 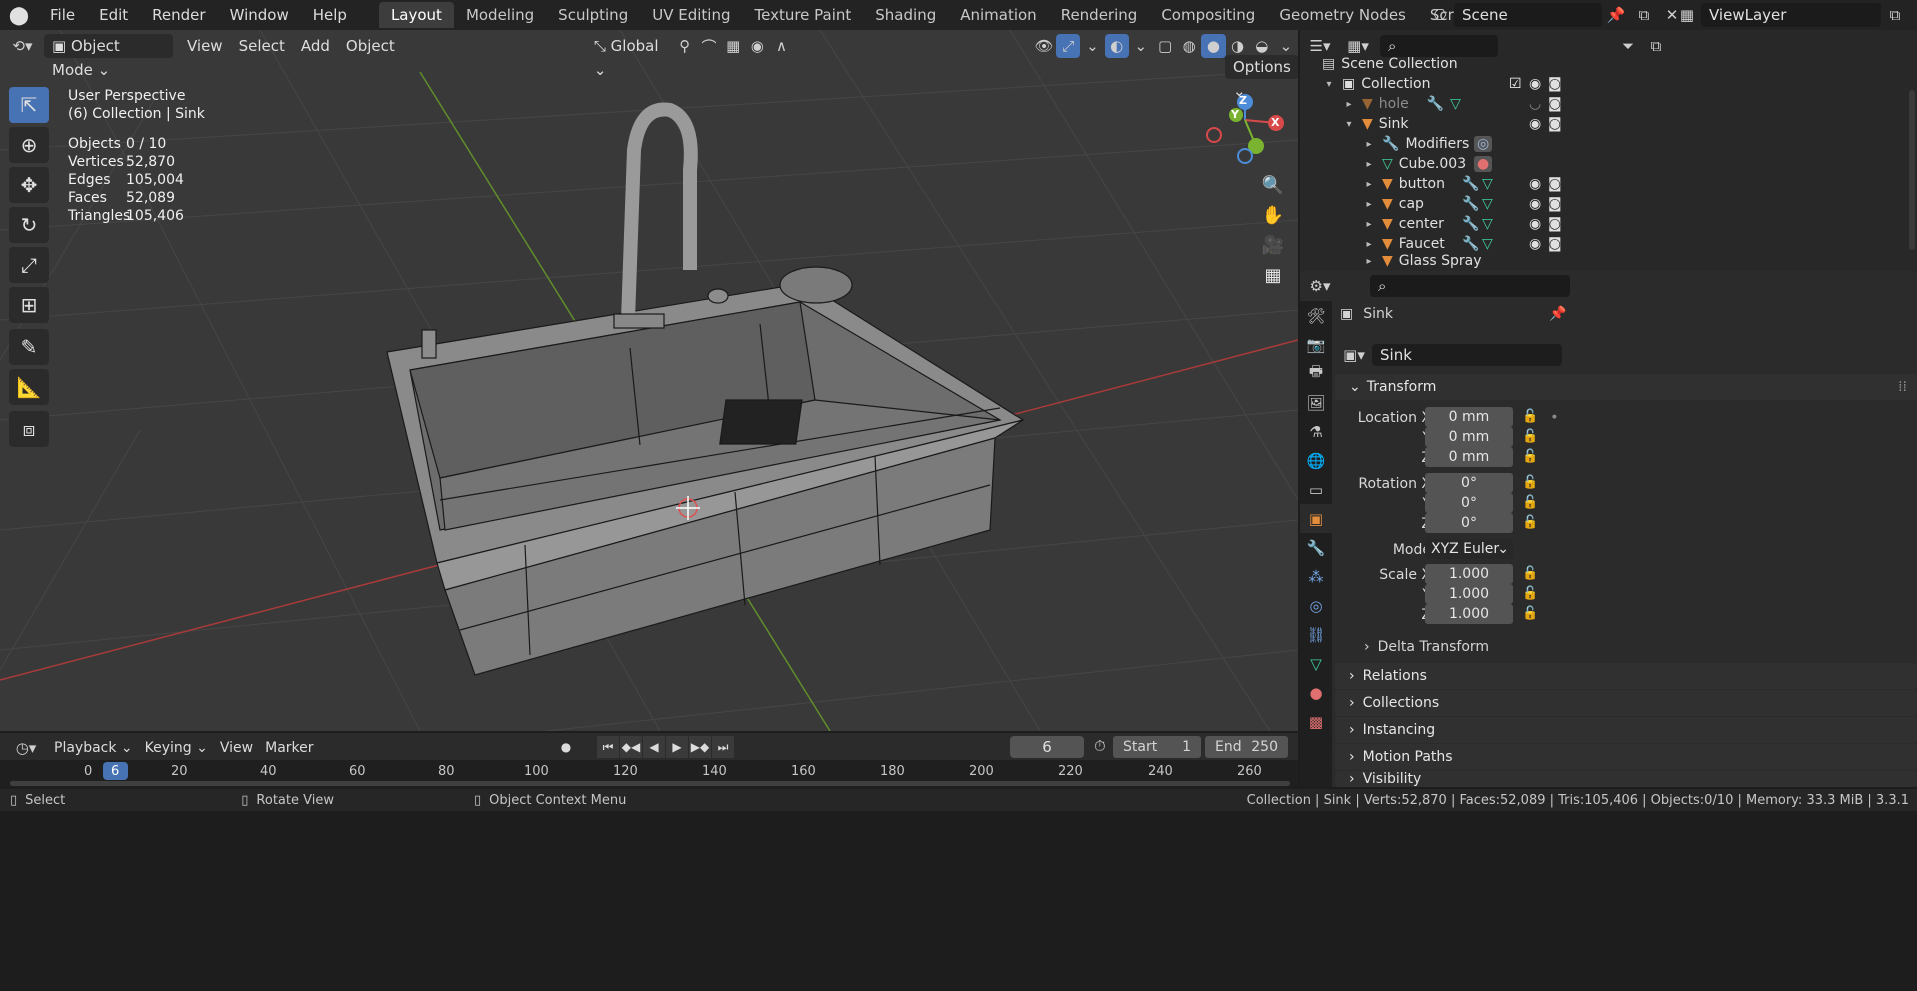 I want to click on outliner-scrollbar, so click(x=1912, y=170).